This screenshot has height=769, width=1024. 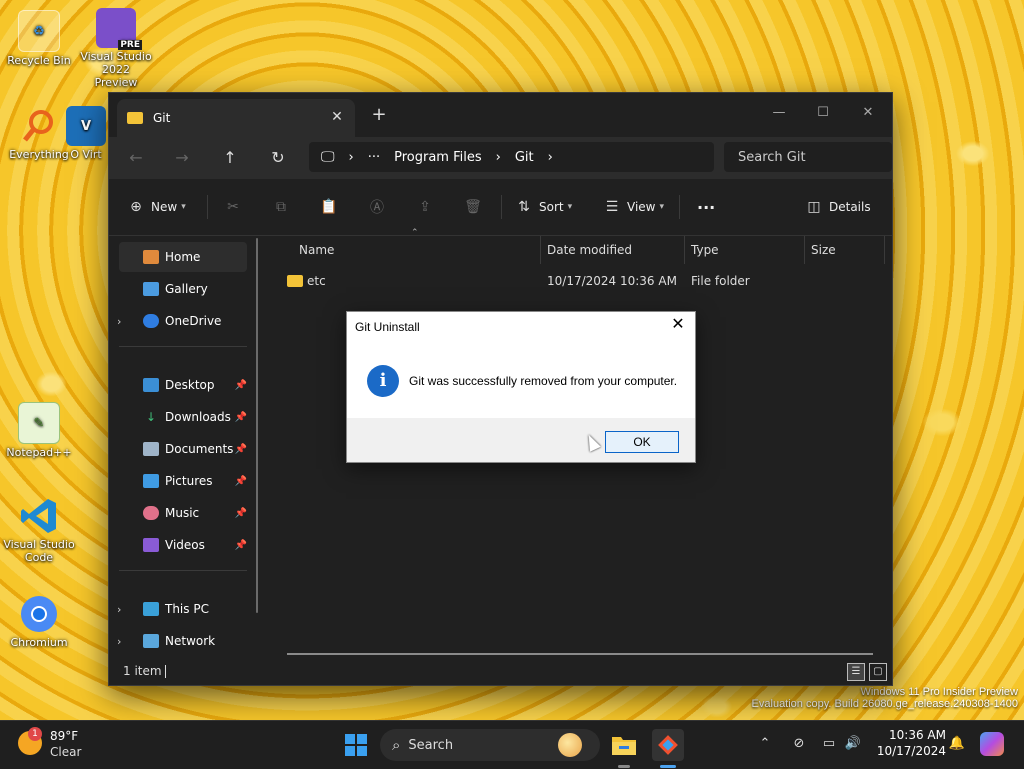 What do you see at coordinates (678, 325) in the screenshot?
I see `dialog-close-button: ✕` at bounding box center [678, 325].